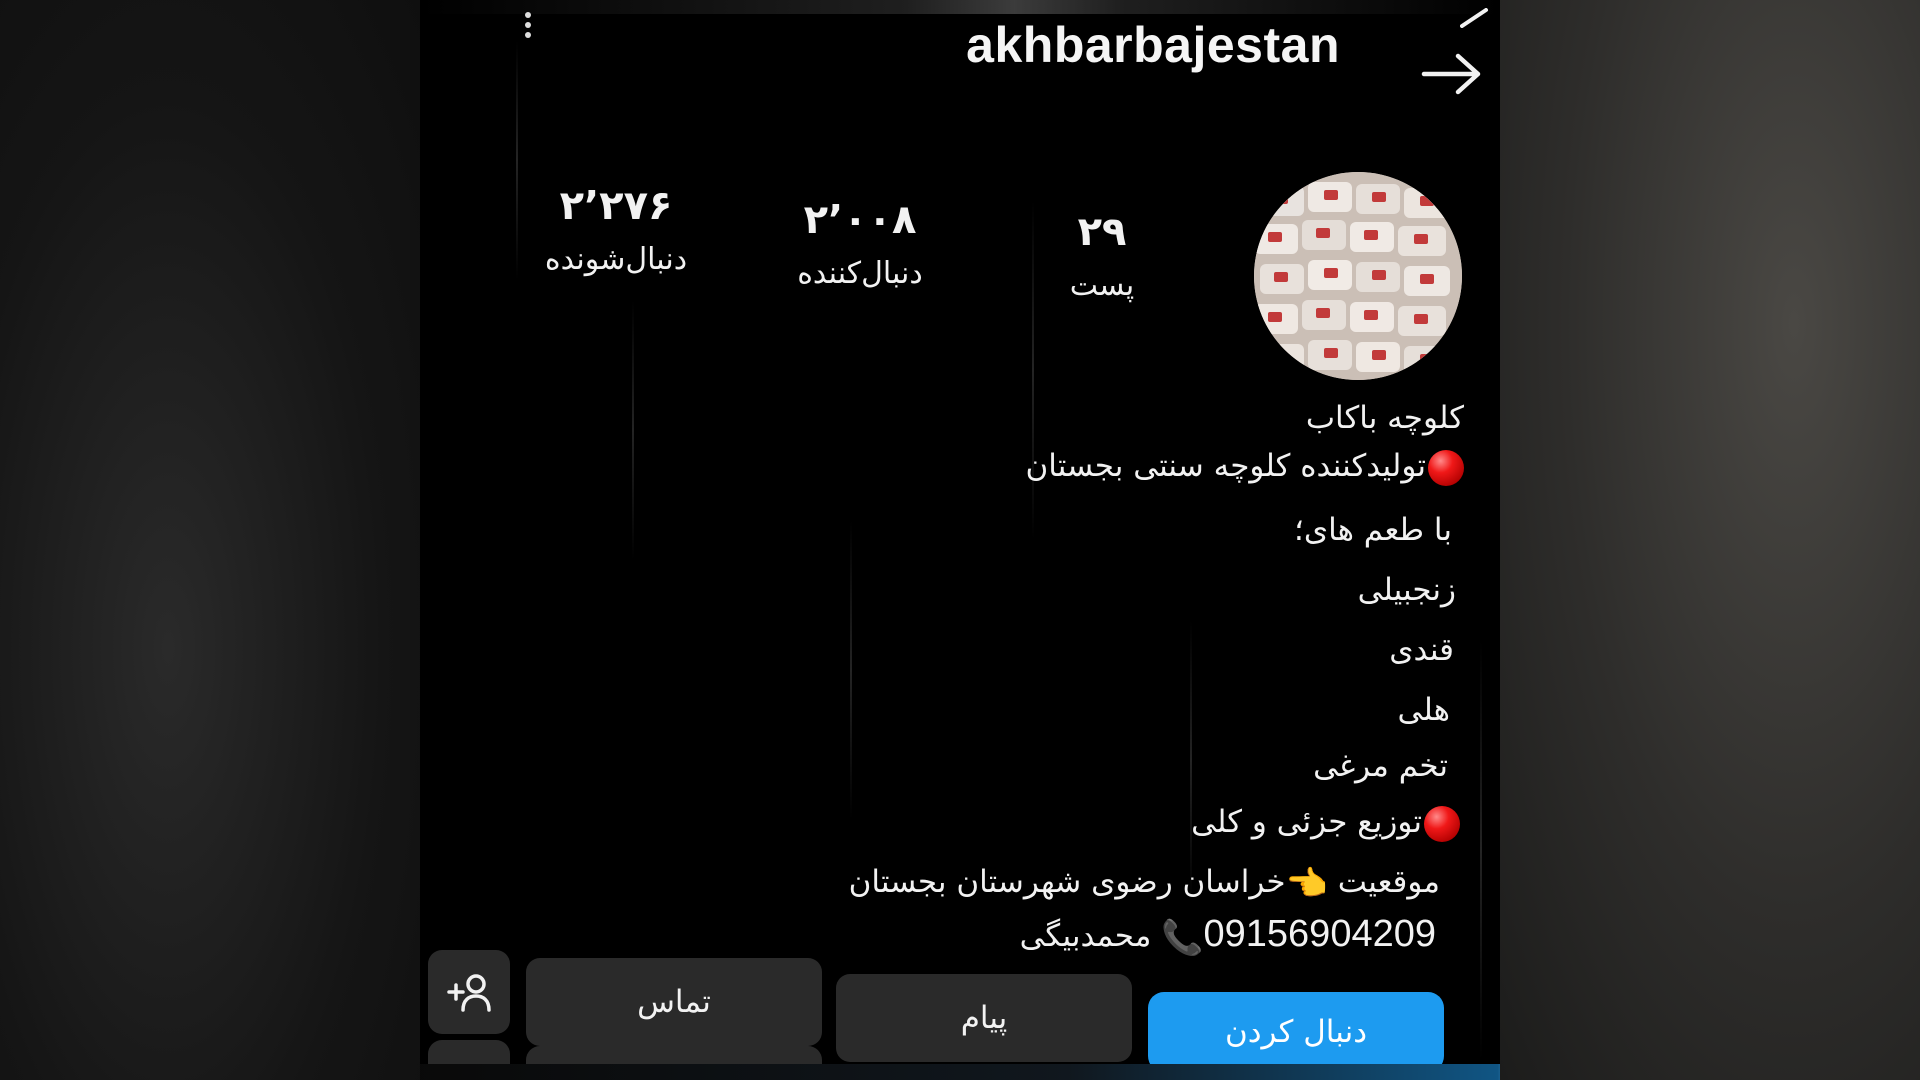 The width and height of the screenshot is (1920, 1080). What do you see at coordinates (1225, 466) in the screenshot?
I see `bio-text: تولیدکننده کلوچه سنتی بجستان` at bounding box center [1225, 466].